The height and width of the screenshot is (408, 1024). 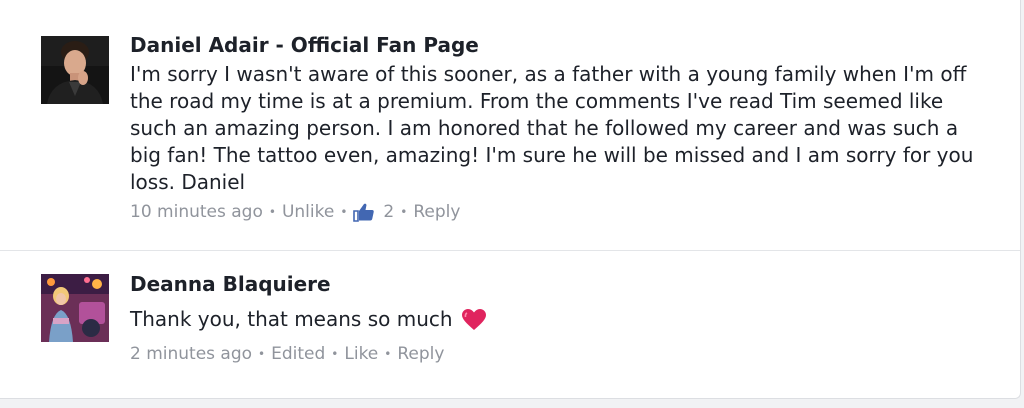 I want to click on unlike-button: Unlike, so click(x=308, y=212).